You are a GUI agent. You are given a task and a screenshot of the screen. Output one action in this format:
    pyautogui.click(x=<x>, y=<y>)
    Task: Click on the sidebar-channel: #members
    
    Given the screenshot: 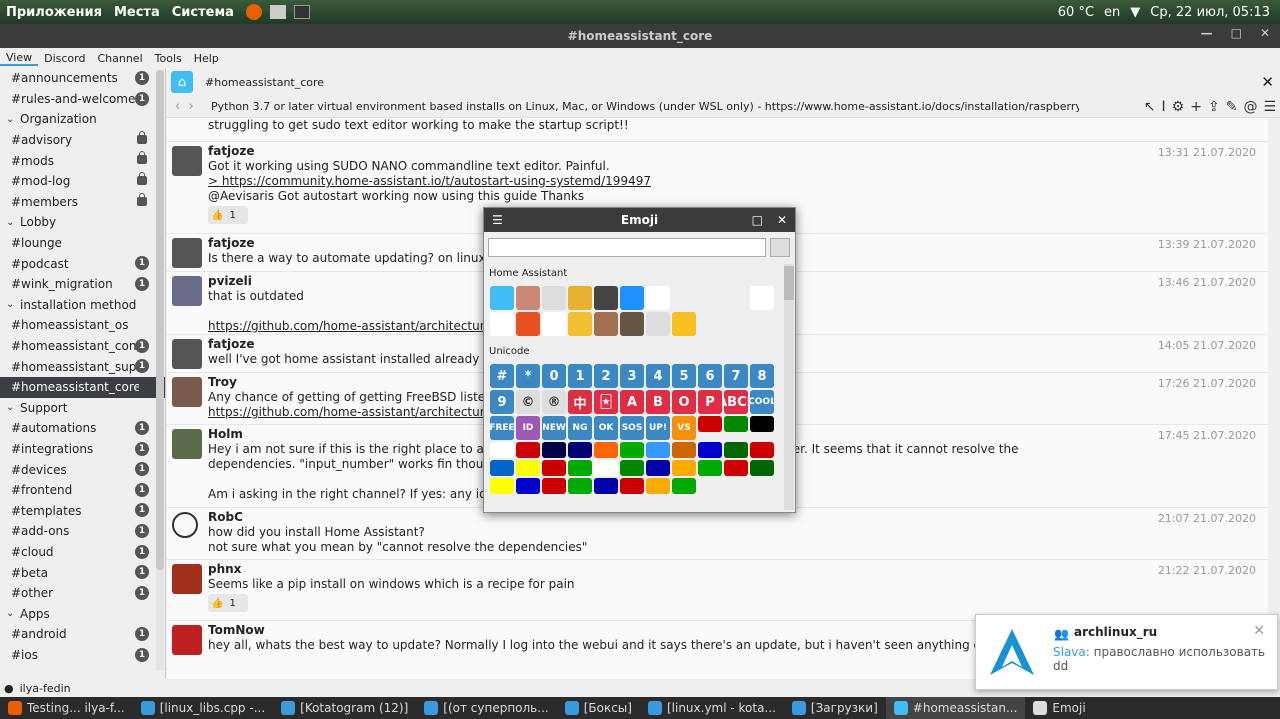 What is the action you would take?
    pyautogui.click(x=82, y=202)
    